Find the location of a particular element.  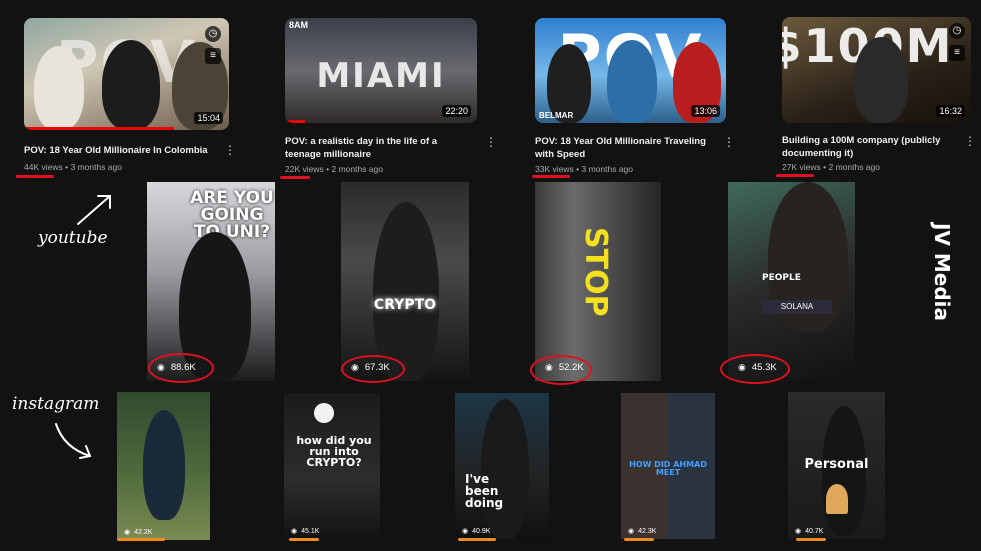

channel-tag: 8AM is located at coordinates (299, 25).